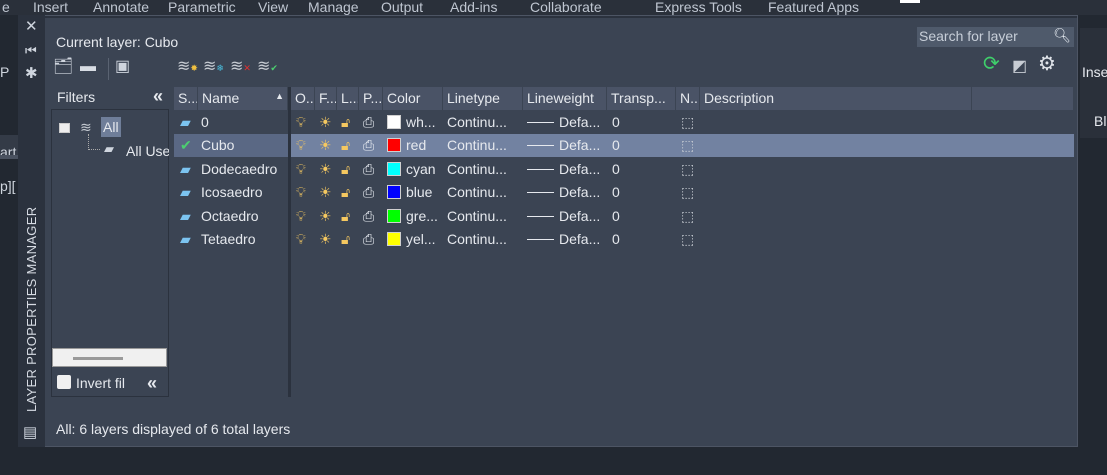 The width and height of the screenshot is (1107, 475). Describe the element at coordinates (566, 7) in the screenshot. I see `ribbon-tab: Collaborate` at that location.